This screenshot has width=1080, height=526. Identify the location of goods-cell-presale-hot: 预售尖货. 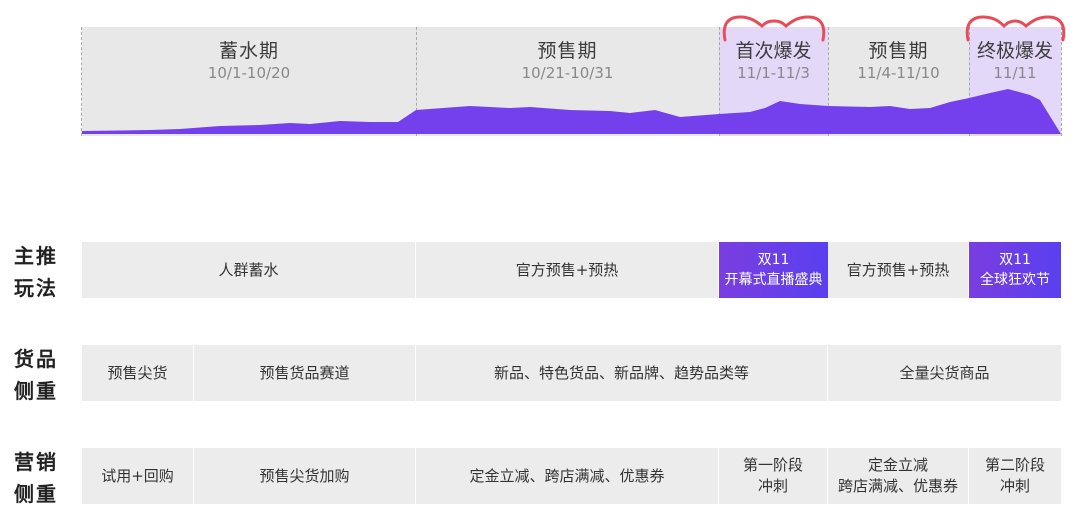
(138, 373).